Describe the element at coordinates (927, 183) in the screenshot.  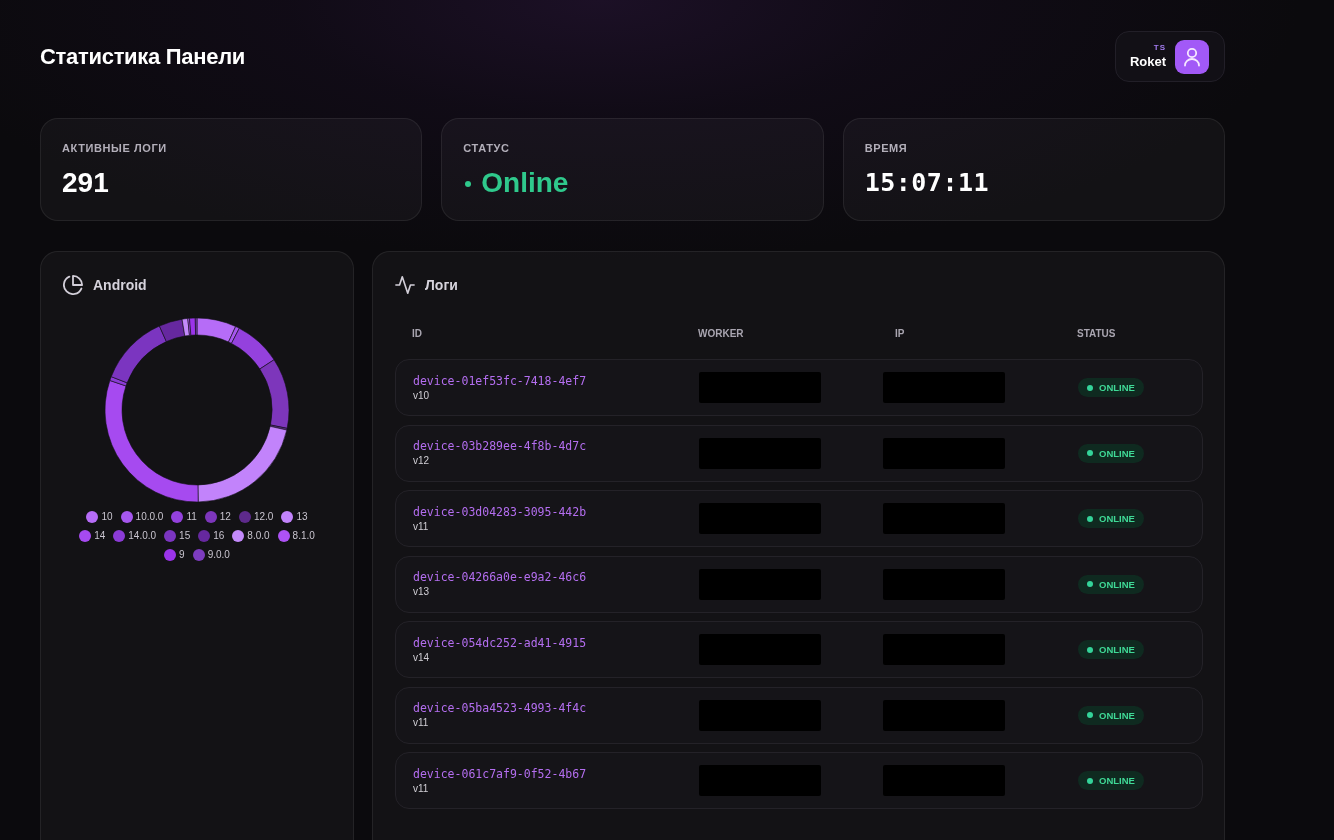
I see `stat-value: 15:07:11` at that location.